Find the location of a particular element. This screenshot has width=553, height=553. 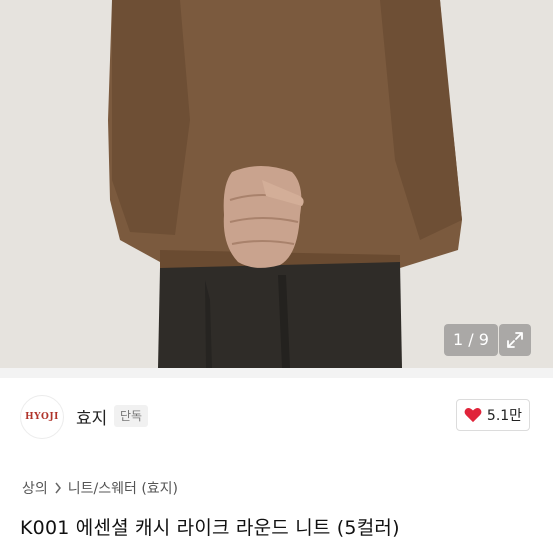

shop-logo: HYOJI is located at coordinates (42, 417).